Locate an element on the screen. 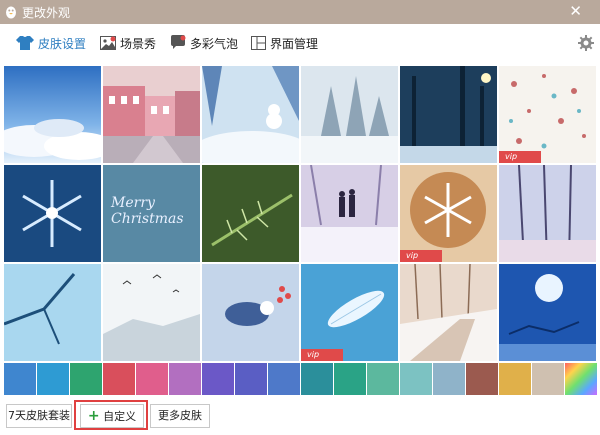 Image resolution: width=600 pixels, height=435 pixels. plus-icon: + is located at coordinates (93, 416).